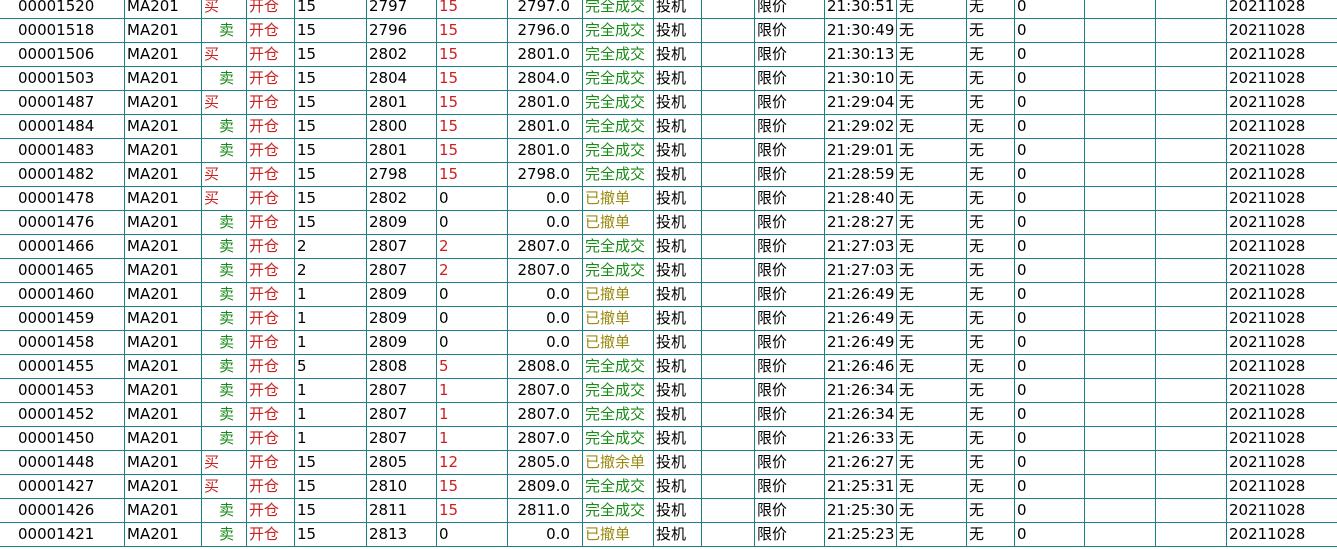  Describe the element at coordinates (545, 198) in the screenshot. I see `avg-price-cell: 0.0` at that location.